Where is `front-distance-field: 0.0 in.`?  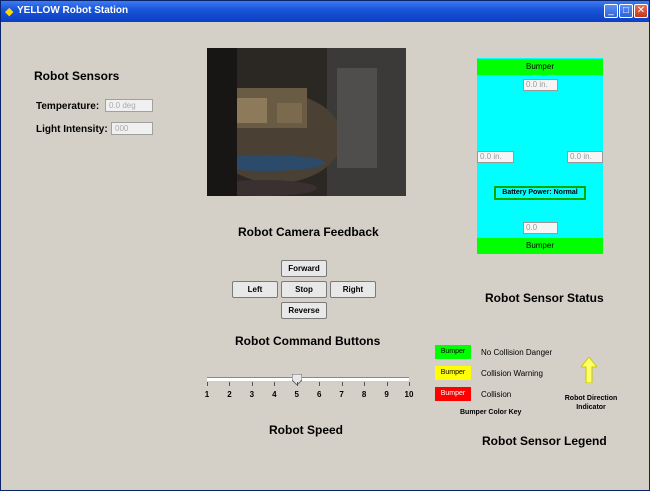
front-distance-field: 0.0 in. is located at coordinates (540, 85).